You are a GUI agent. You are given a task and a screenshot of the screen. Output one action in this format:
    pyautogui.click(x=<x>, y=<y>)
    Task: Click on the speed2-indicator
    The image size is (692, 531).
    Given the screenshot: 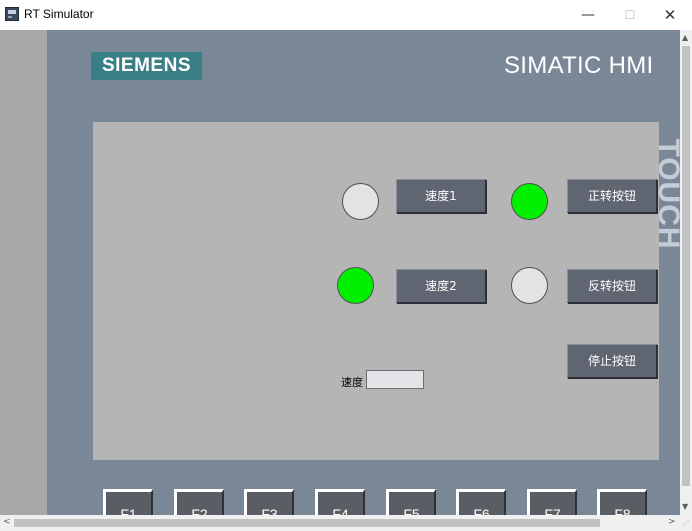 What is the action you would take?
    pyautogui.click(x=355, y=285)
    